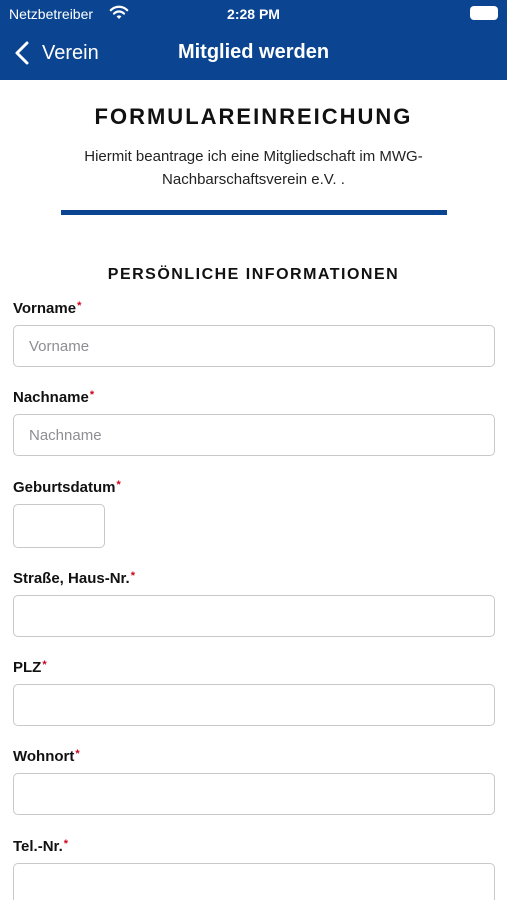 The image size is (507, 900). Describe the element at coordinates (254, 794) in the screenshot. I see `wohnort-input` at that location.